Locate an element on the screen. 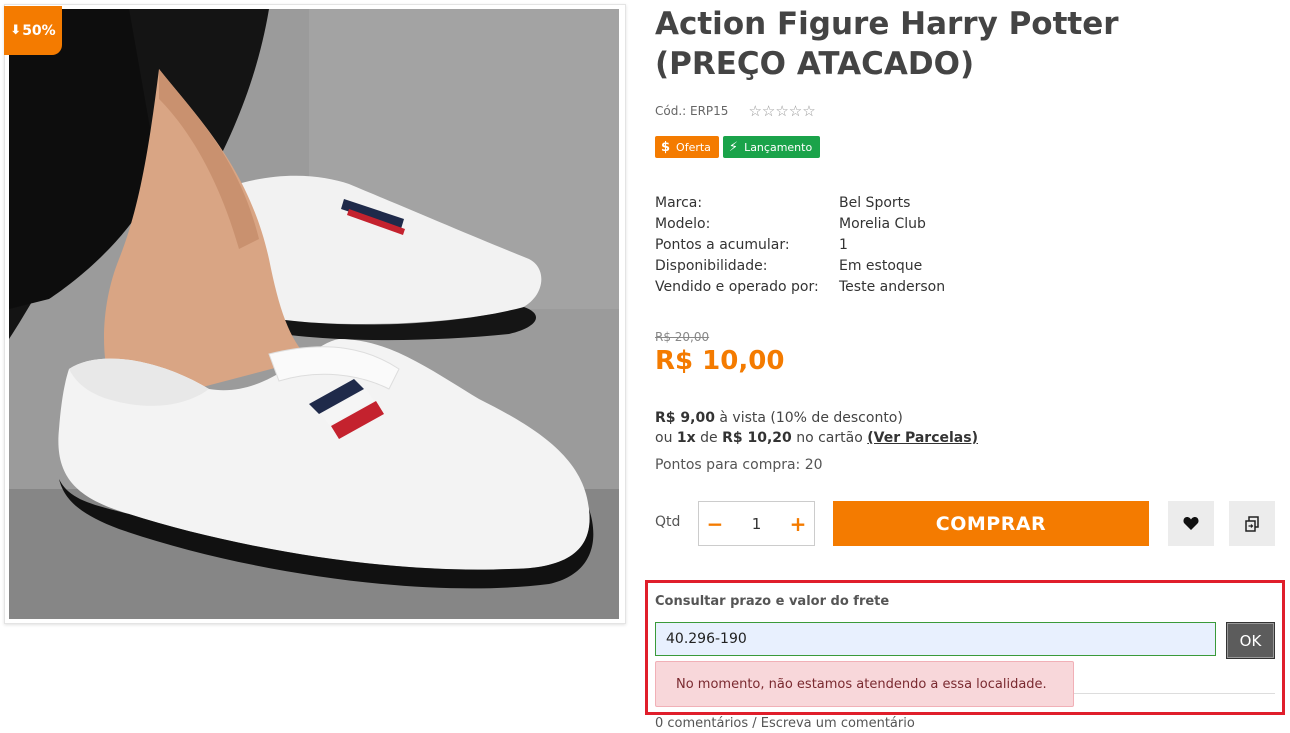  installments-de: de is located at coordinates (709, 438).